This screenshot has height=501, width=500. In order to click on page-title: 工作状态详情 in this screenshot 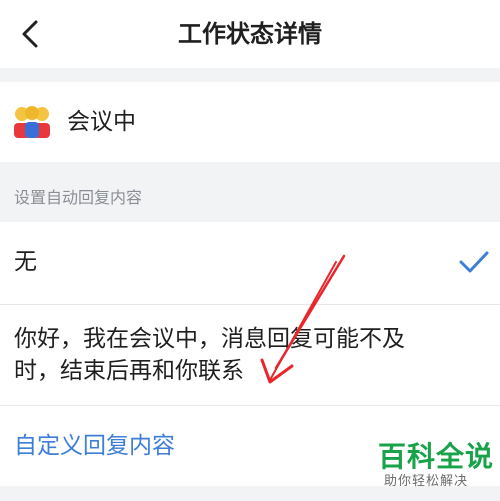, I will do `click(250, 34)`.